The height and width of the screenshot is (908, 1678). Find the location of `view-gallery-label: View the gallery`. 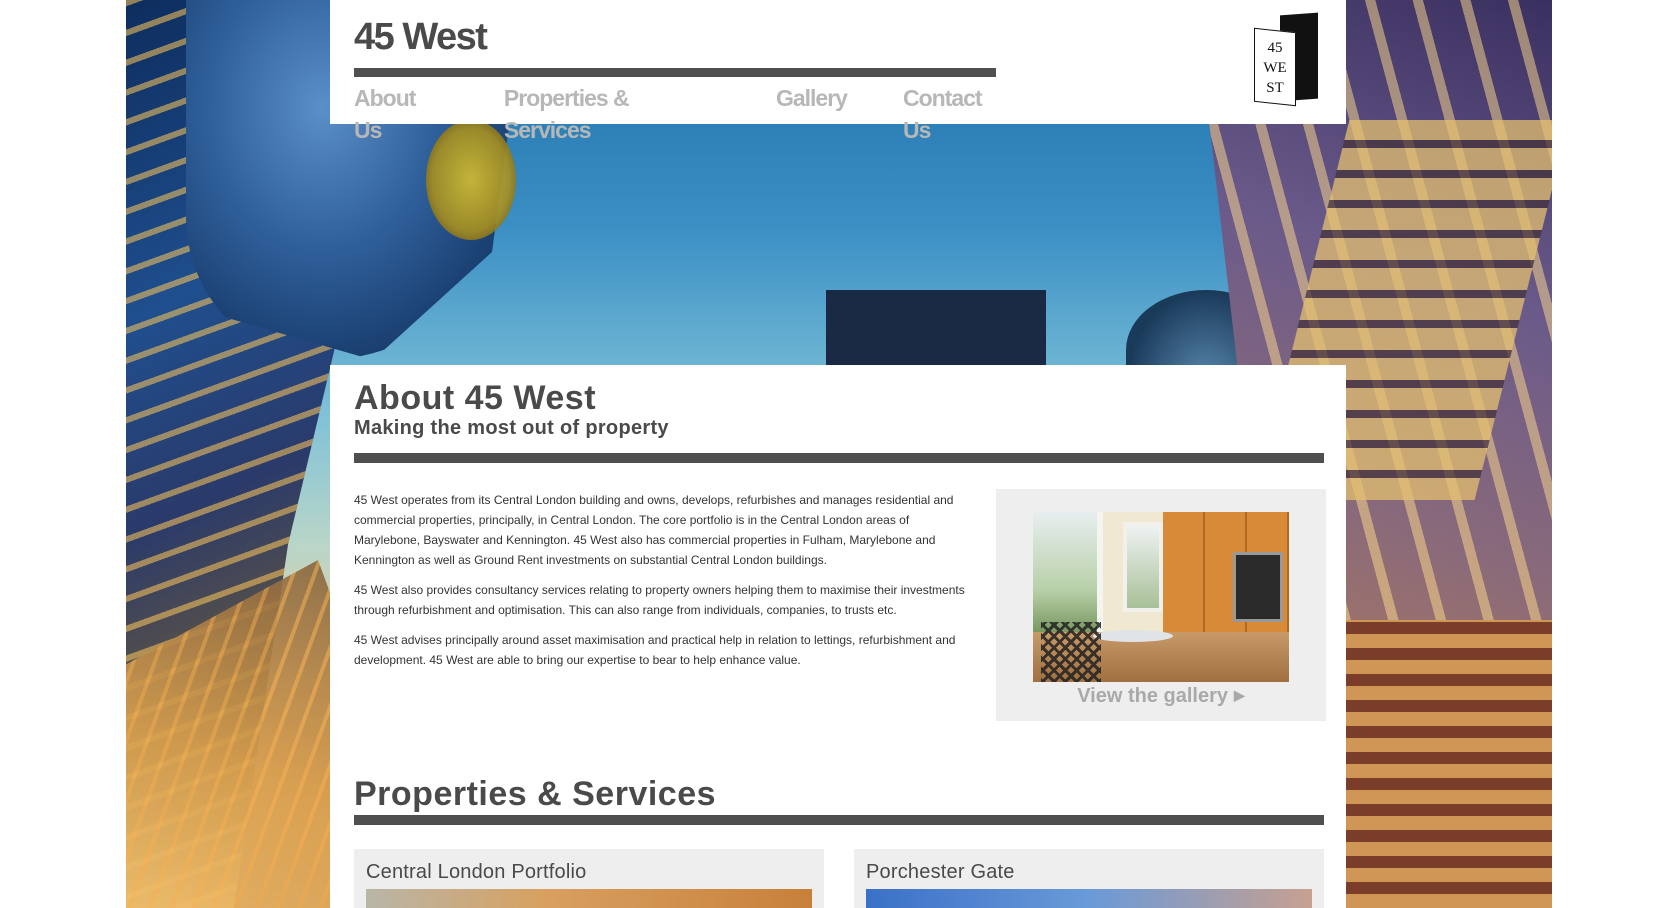

view-gallery-label: View the gallery is located at coordinates (1153, 696).